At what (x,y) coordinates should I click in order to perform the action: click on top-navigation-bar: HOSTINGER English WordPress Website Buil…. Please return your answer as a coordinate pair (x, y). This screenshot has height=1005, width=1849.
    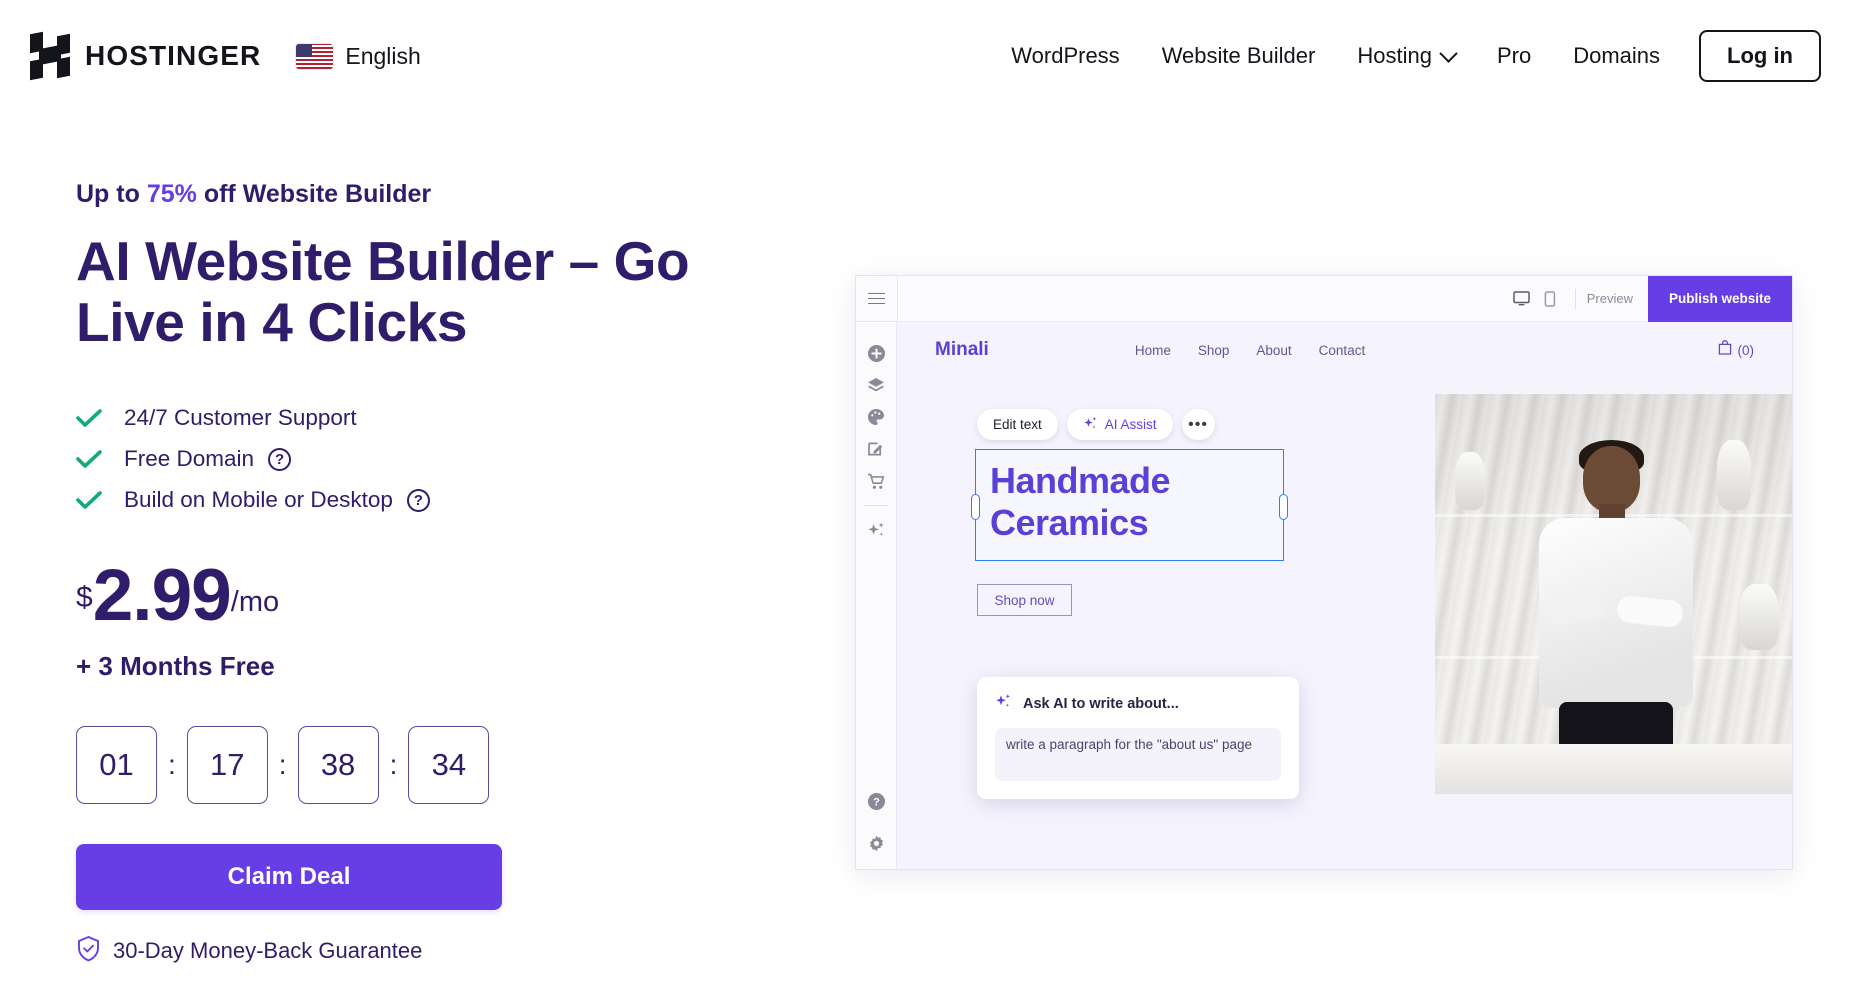
    Looking at the image, I should click on (924, 56).